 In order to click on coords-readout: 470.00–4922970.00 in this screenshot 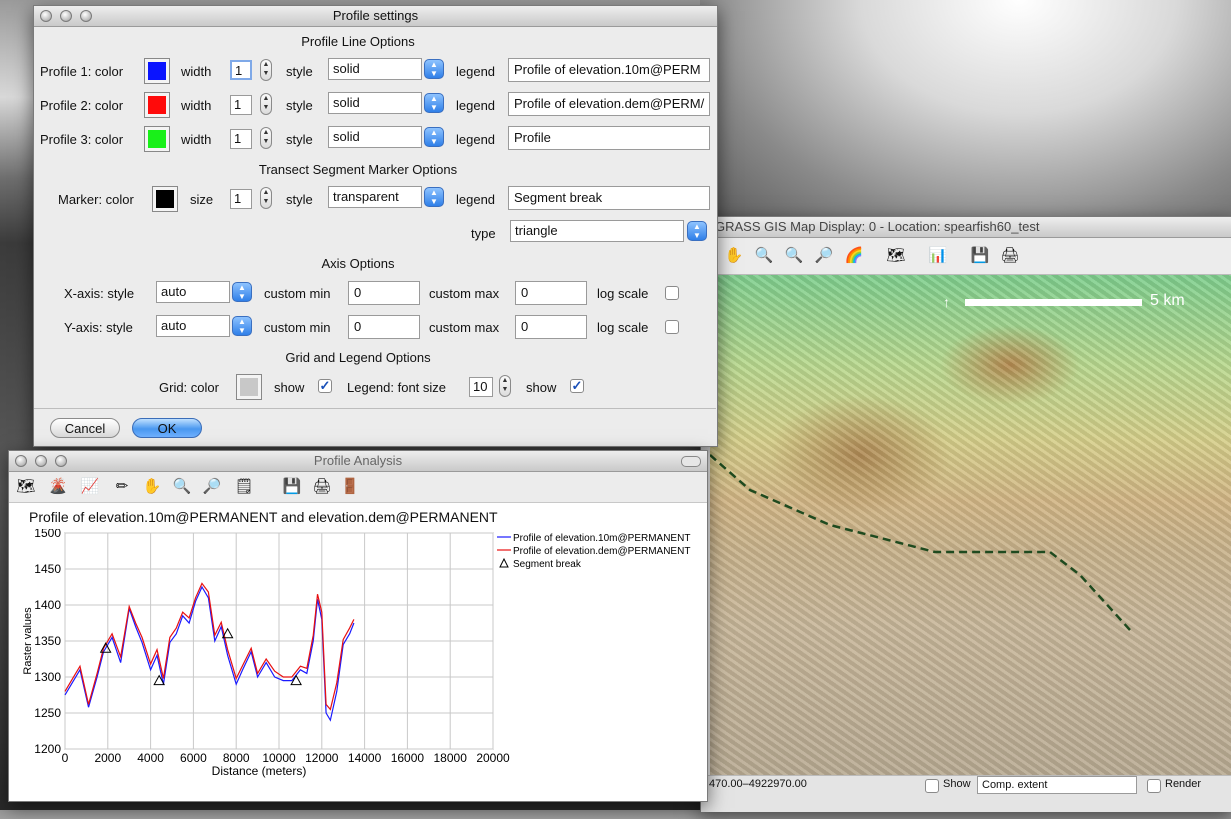, I will do `click(758, 784)`.